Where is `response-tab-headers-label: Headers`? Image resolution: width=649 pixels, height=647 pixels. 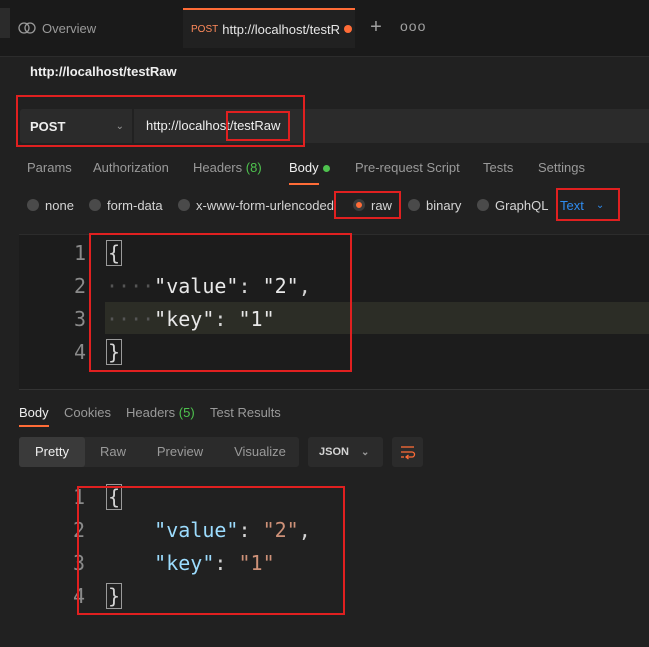
response-tab-headers-label: Headers is located at coordinates (151, 412).